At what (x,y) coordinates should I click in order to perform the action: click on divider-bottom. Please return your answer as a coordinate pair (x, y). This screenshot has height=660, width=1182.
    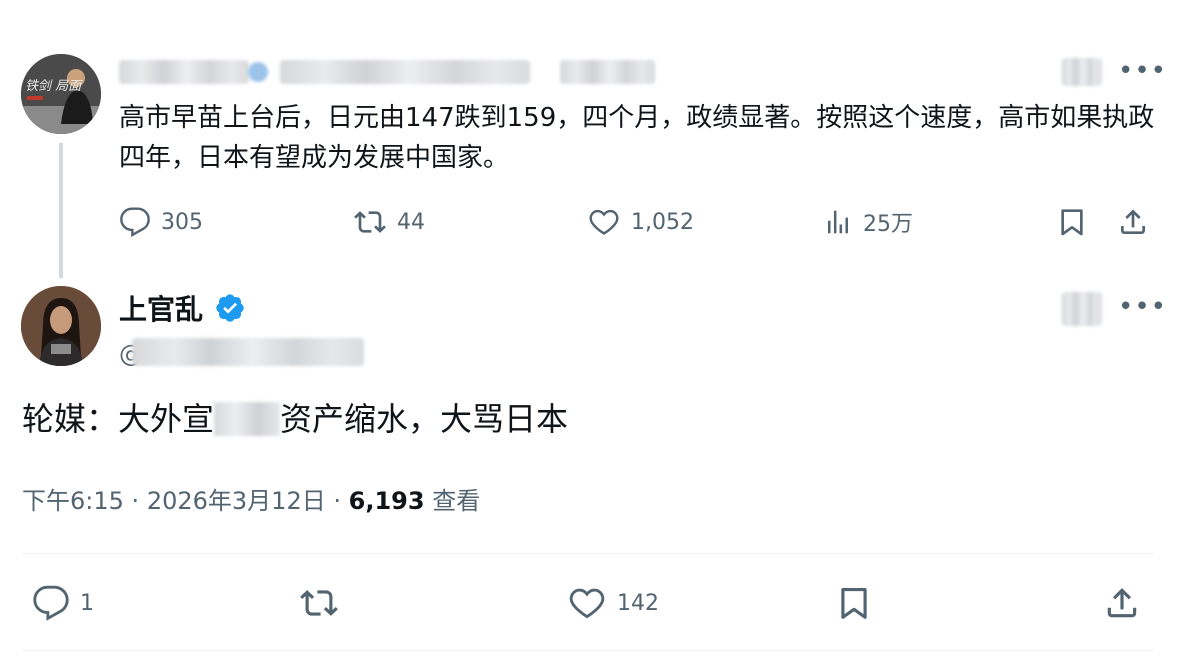
    Looking at the image, I should click on (588, 650).